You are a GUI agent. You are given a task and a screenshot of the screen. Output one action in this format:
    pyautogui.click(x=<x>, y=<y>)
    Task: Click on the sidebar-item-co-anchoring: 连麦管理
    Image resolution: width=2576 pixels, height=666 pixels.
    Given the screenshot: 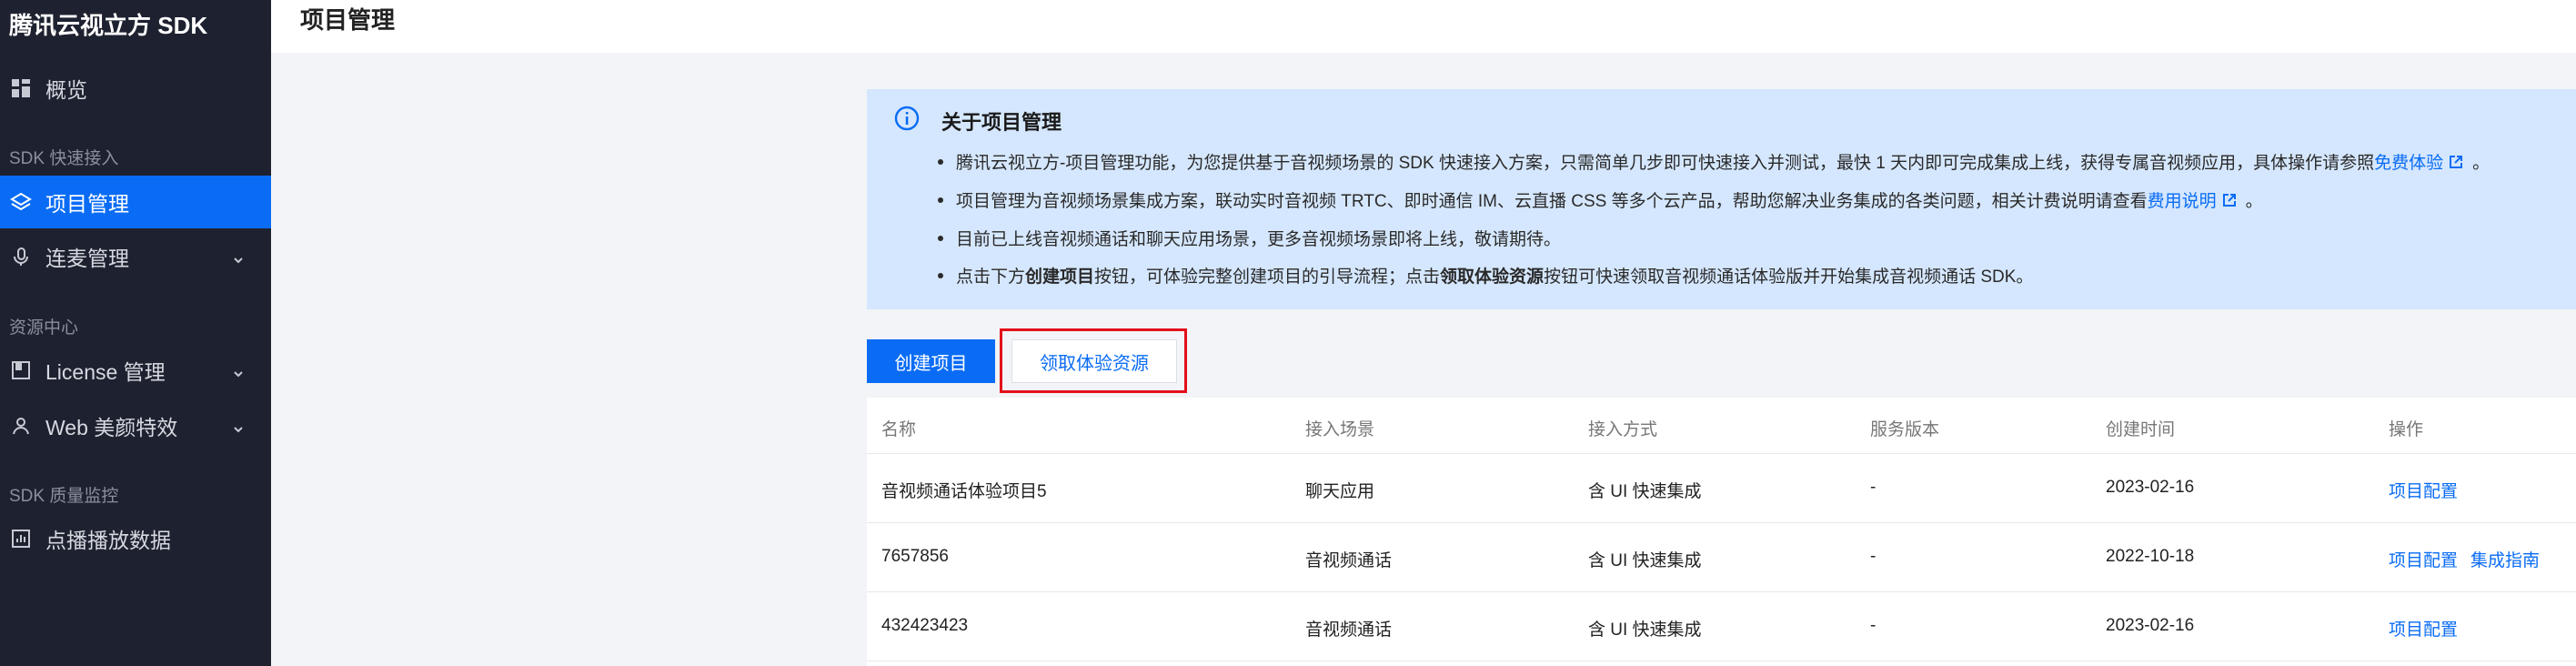 What is the action you would take?
    pyautogui.click(x=135, y=257)
    